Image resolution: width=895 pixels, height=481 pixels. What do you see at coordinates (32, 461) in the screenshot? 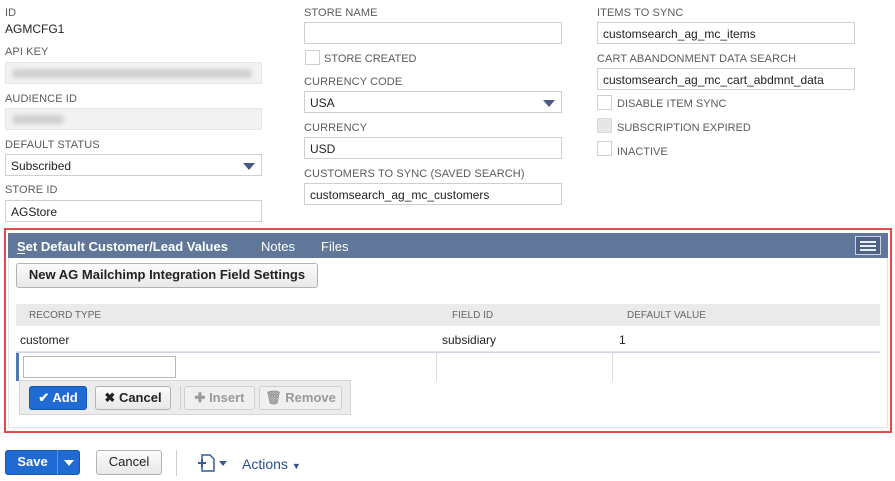
I see `save-label: Save` at bounding box center [32, 461].